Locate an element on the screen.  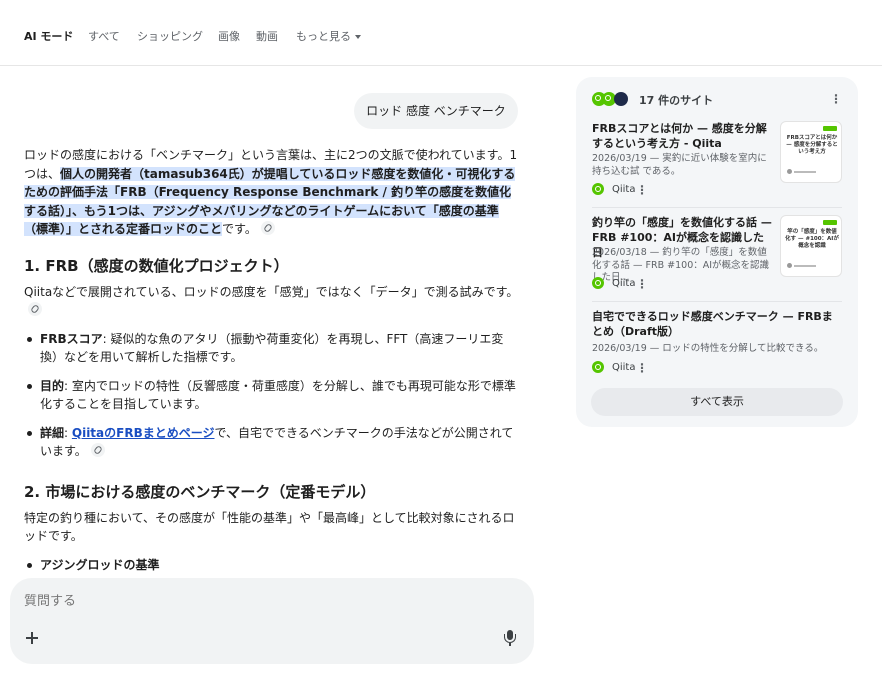
show-all-button: すべて表示 is located at coordinates (717, 402).